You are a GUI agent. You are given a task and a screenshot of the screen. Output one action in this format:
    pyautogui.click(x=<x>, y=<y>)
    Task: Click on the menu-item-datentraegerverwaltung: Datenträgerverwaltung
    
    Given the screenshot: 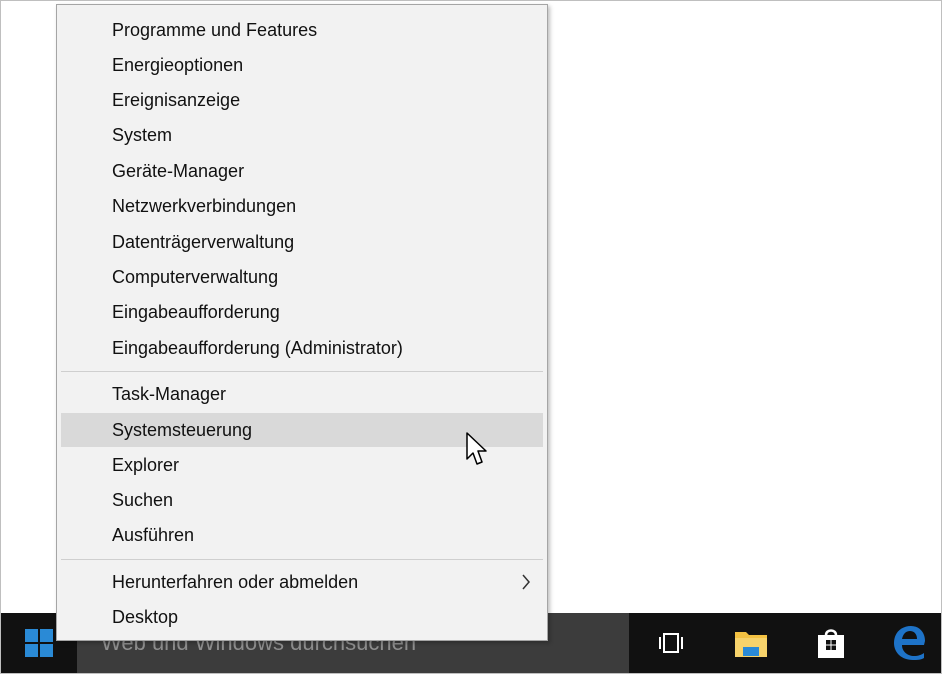 What is the action you would take?
    pyautogui.click(x=302, y=242)
    